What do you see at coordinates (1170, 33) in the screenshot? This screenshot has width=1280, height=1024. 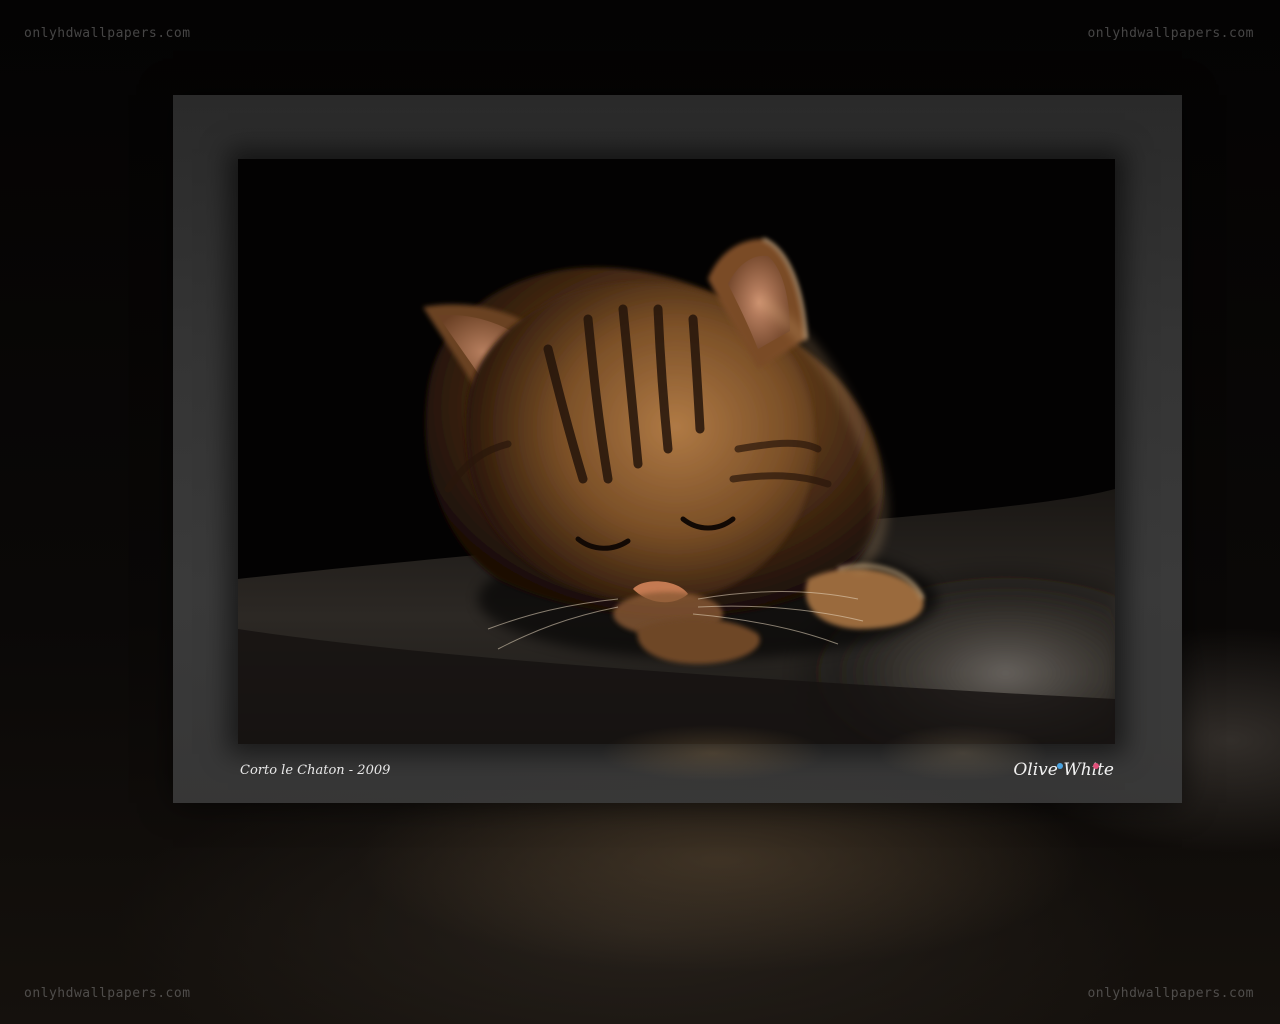 I see `watermark-top-right: onlyhdwallpapers.com` at bounding box center [1170, 33].